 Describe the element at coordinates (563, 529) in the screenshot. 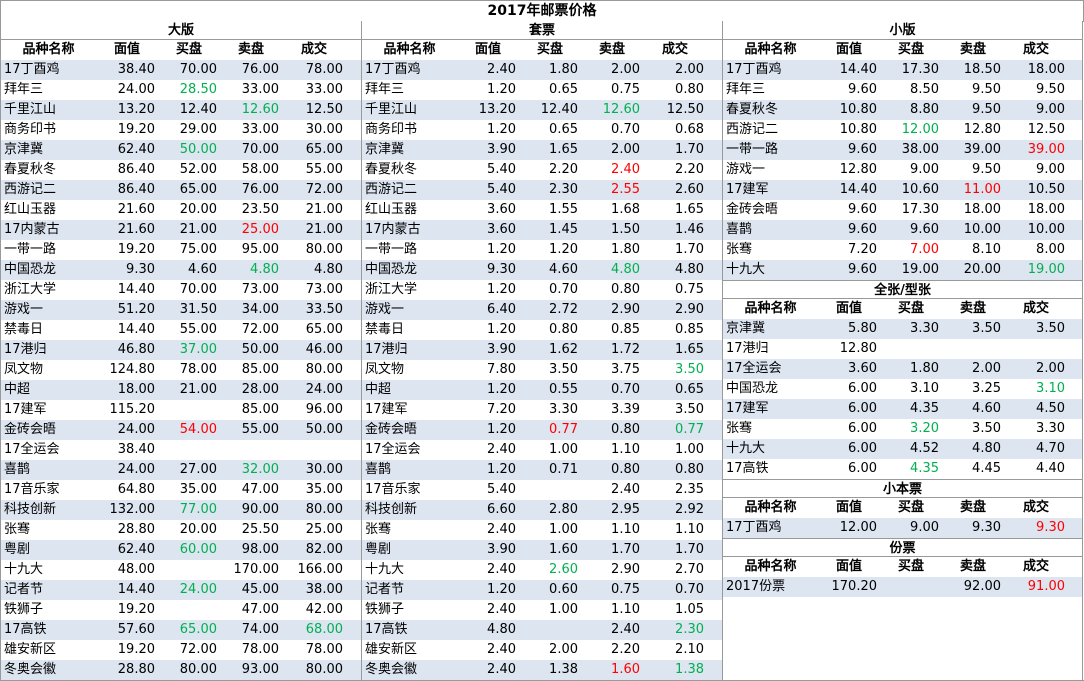

I see `price-cell: 1.00` at that location.